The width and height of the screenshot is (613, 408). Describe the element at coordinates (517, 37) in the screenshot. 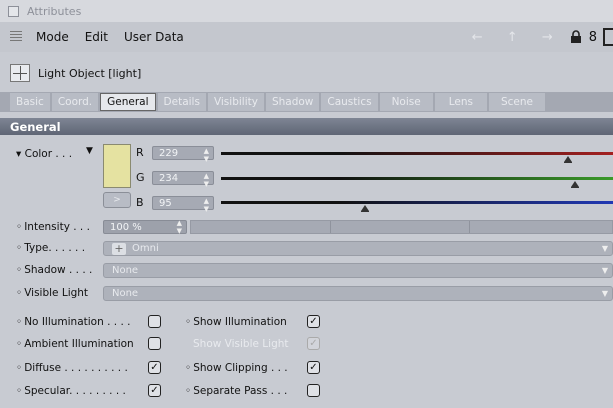

I see `nav-arrows-icon: ← ↑ →` at that location.